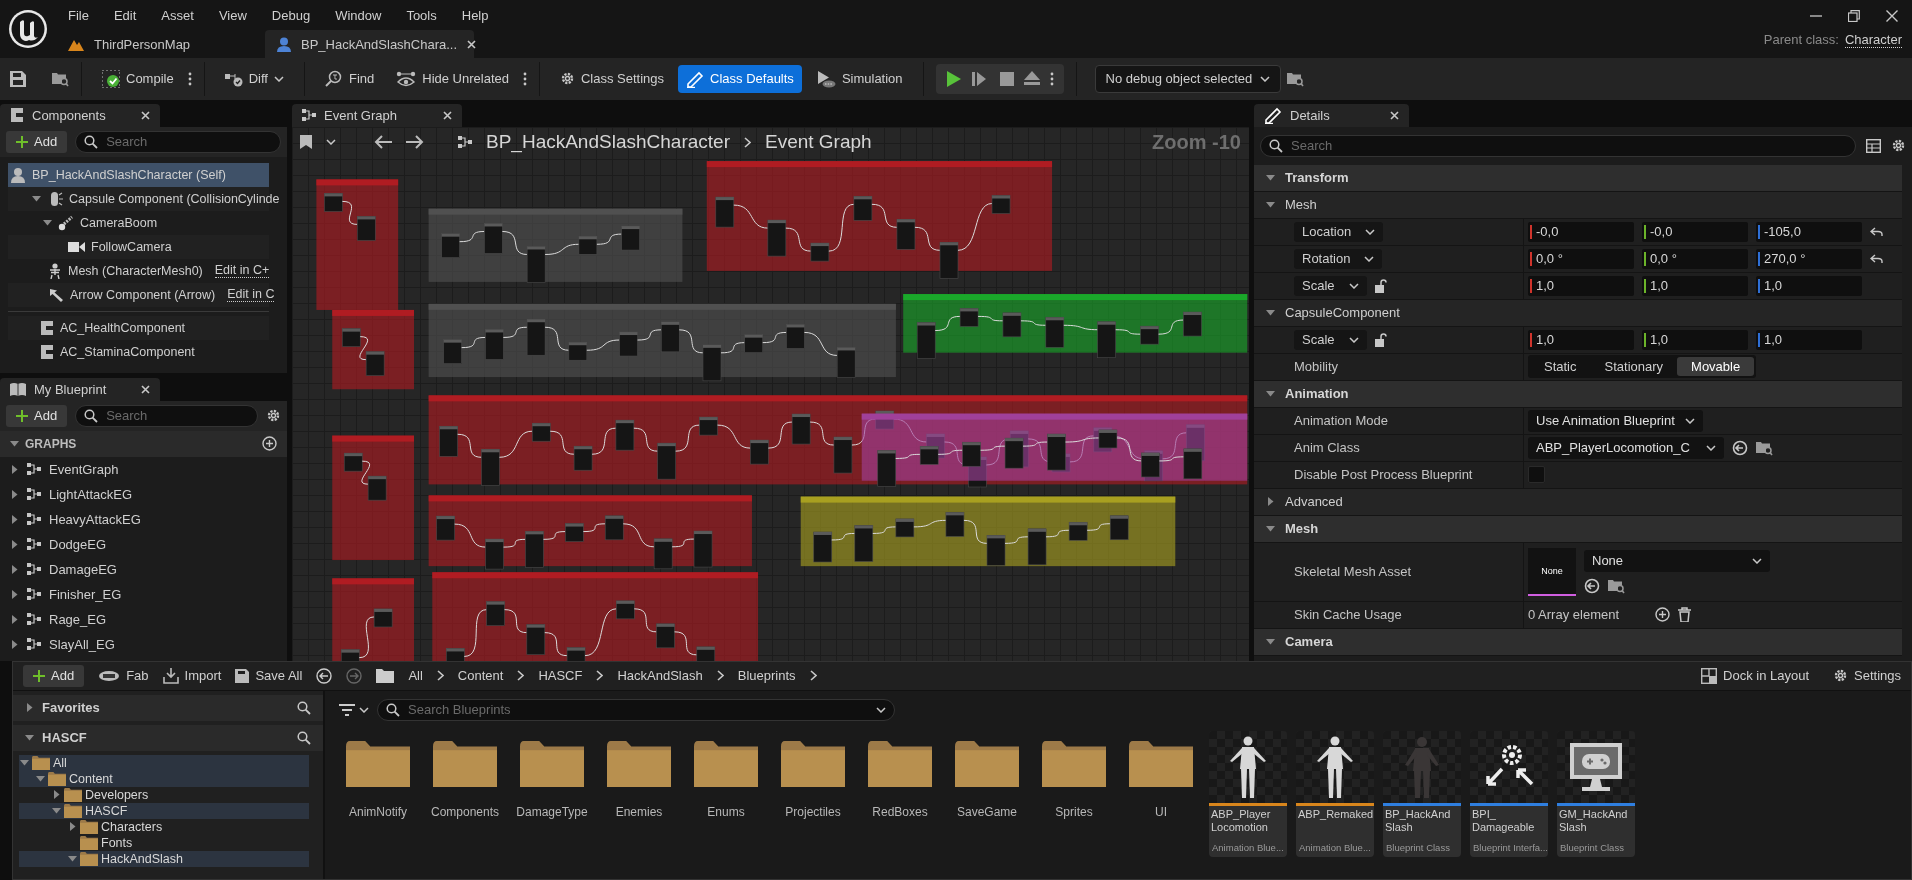 The height and width of the screenshot is (880, 1912). What do you see at coordinates (143, 494) in the screenshot?
I see `graph-list-item: LightAttackEG` at bounding box center [143, 494].